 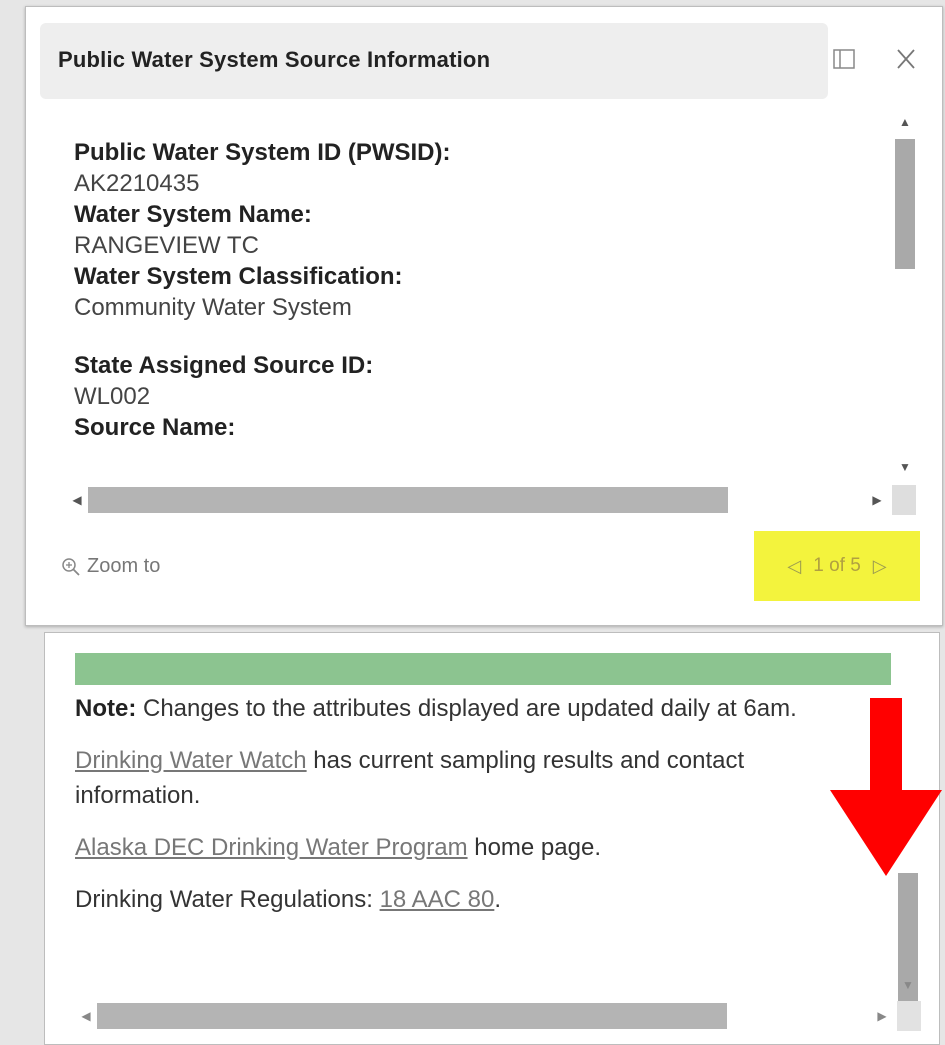 I want to click on down-arrow-icon, so click(x=886, y=787).